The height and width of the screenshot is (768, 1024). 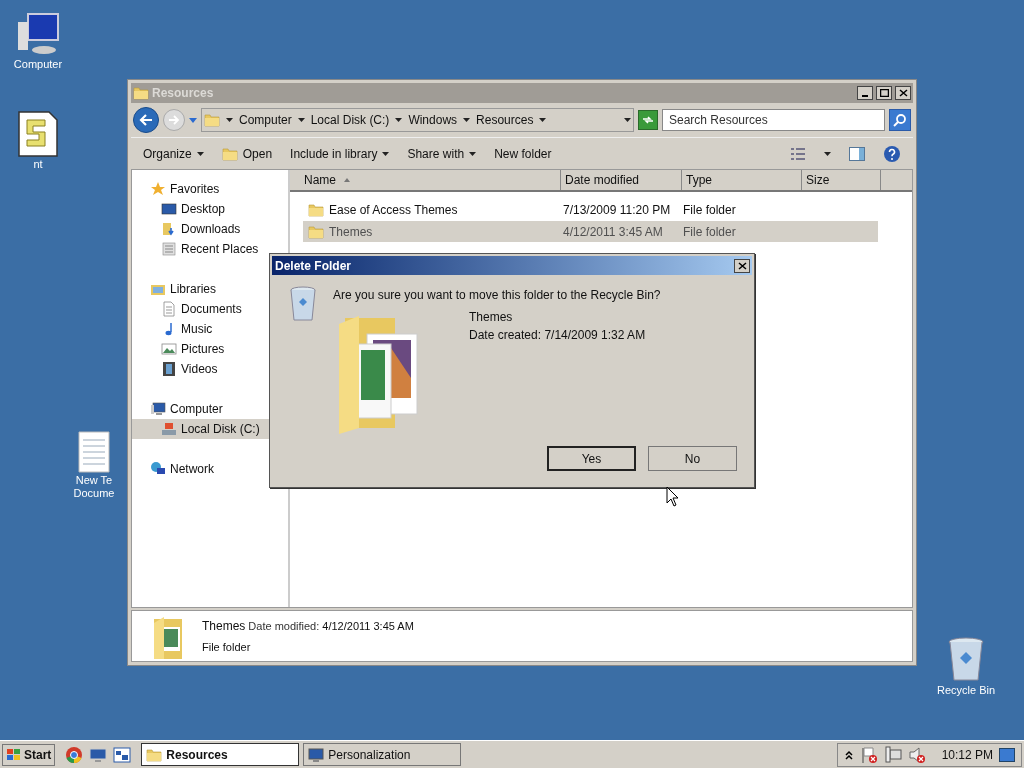 What do you see at coordinates (169, 249) in the screenshot?
I see `window-stack-icon` at bounding box center [169, 249].